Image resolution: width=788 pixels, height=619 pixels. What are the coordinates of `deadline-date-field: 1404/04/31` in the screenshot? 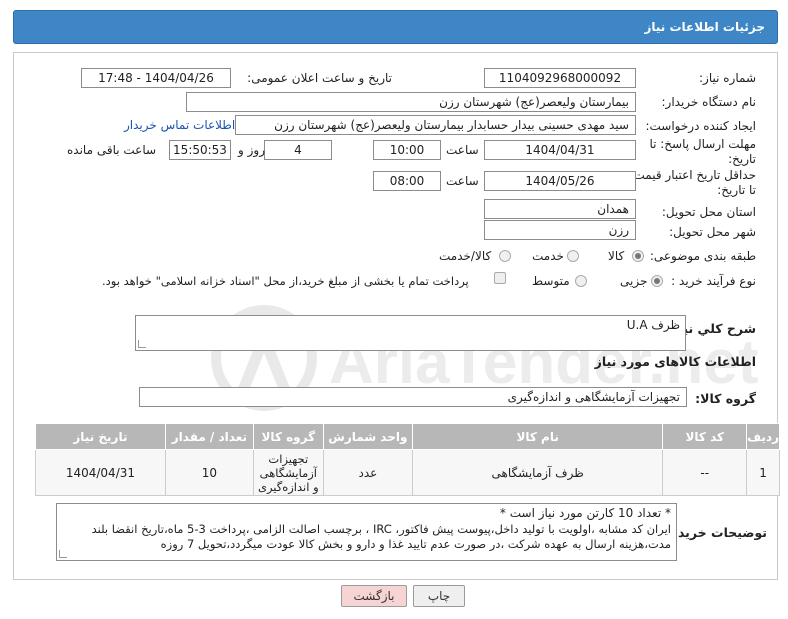 It's located at (560, 150).